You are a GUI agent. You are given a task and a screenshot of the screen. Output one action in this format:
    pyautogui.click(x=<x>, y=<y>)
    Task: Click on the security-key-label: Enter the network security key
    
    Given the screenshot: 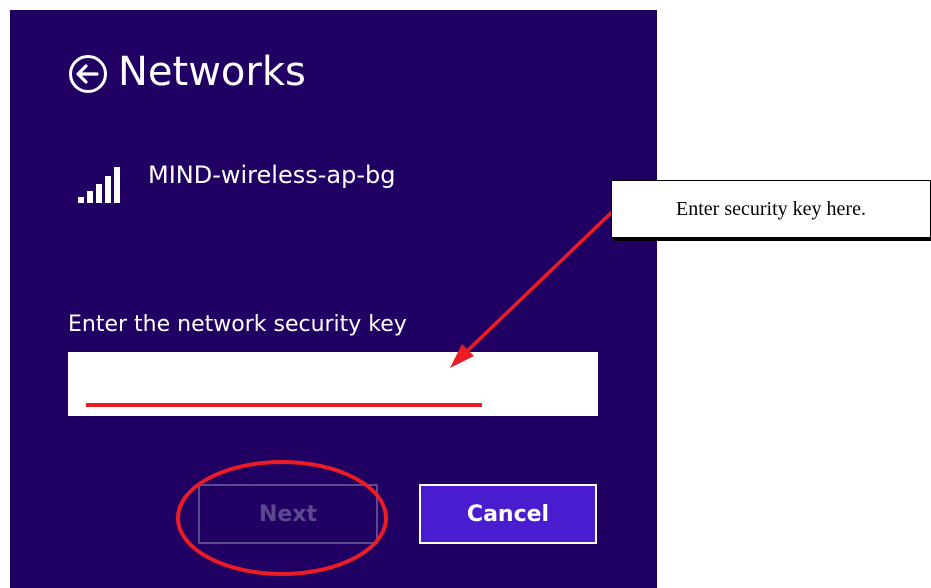 What is the action you would take?
    pyautogui.click(x=237, y=324)
    